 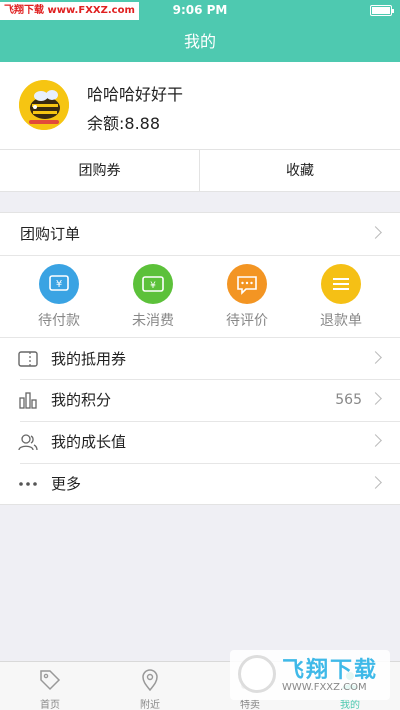 What do you see at coordinates (247, 284) in the screenshot?
I see `comment-icon` at bounding box center [247, 284].